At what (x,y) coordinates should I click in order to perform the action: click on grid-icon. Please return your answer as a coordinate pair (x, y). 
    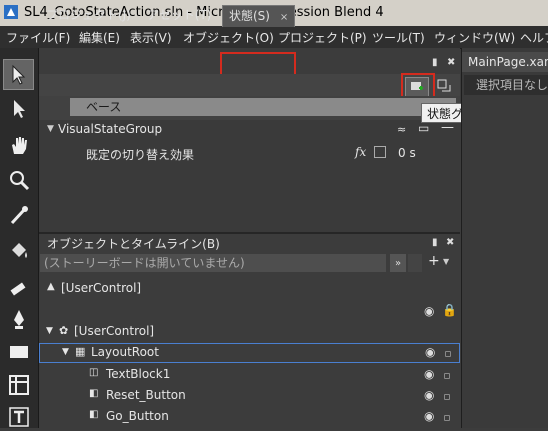
    Looking at the image, I should click on (18, 384).